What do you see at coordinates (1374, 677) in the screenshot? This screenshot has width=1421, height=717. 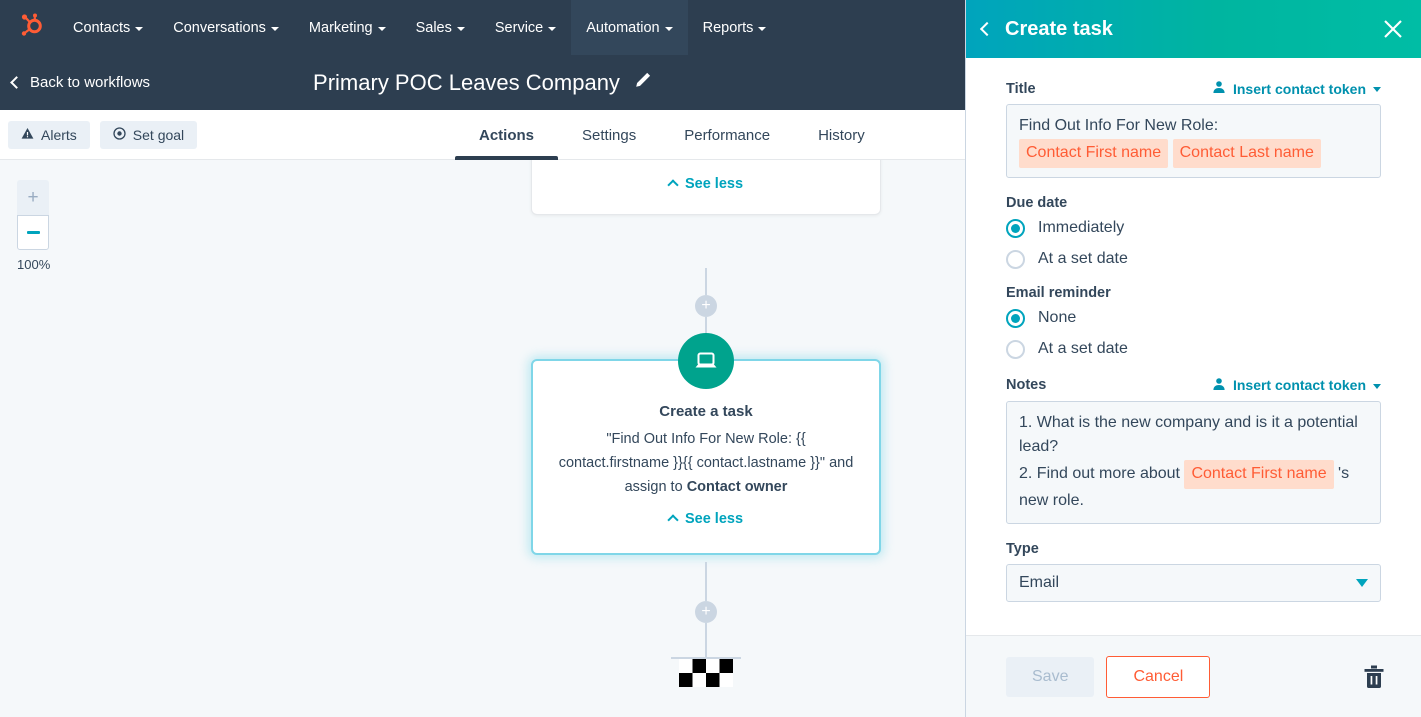 I see `trash-icon` at bounding box center [1374, 677].